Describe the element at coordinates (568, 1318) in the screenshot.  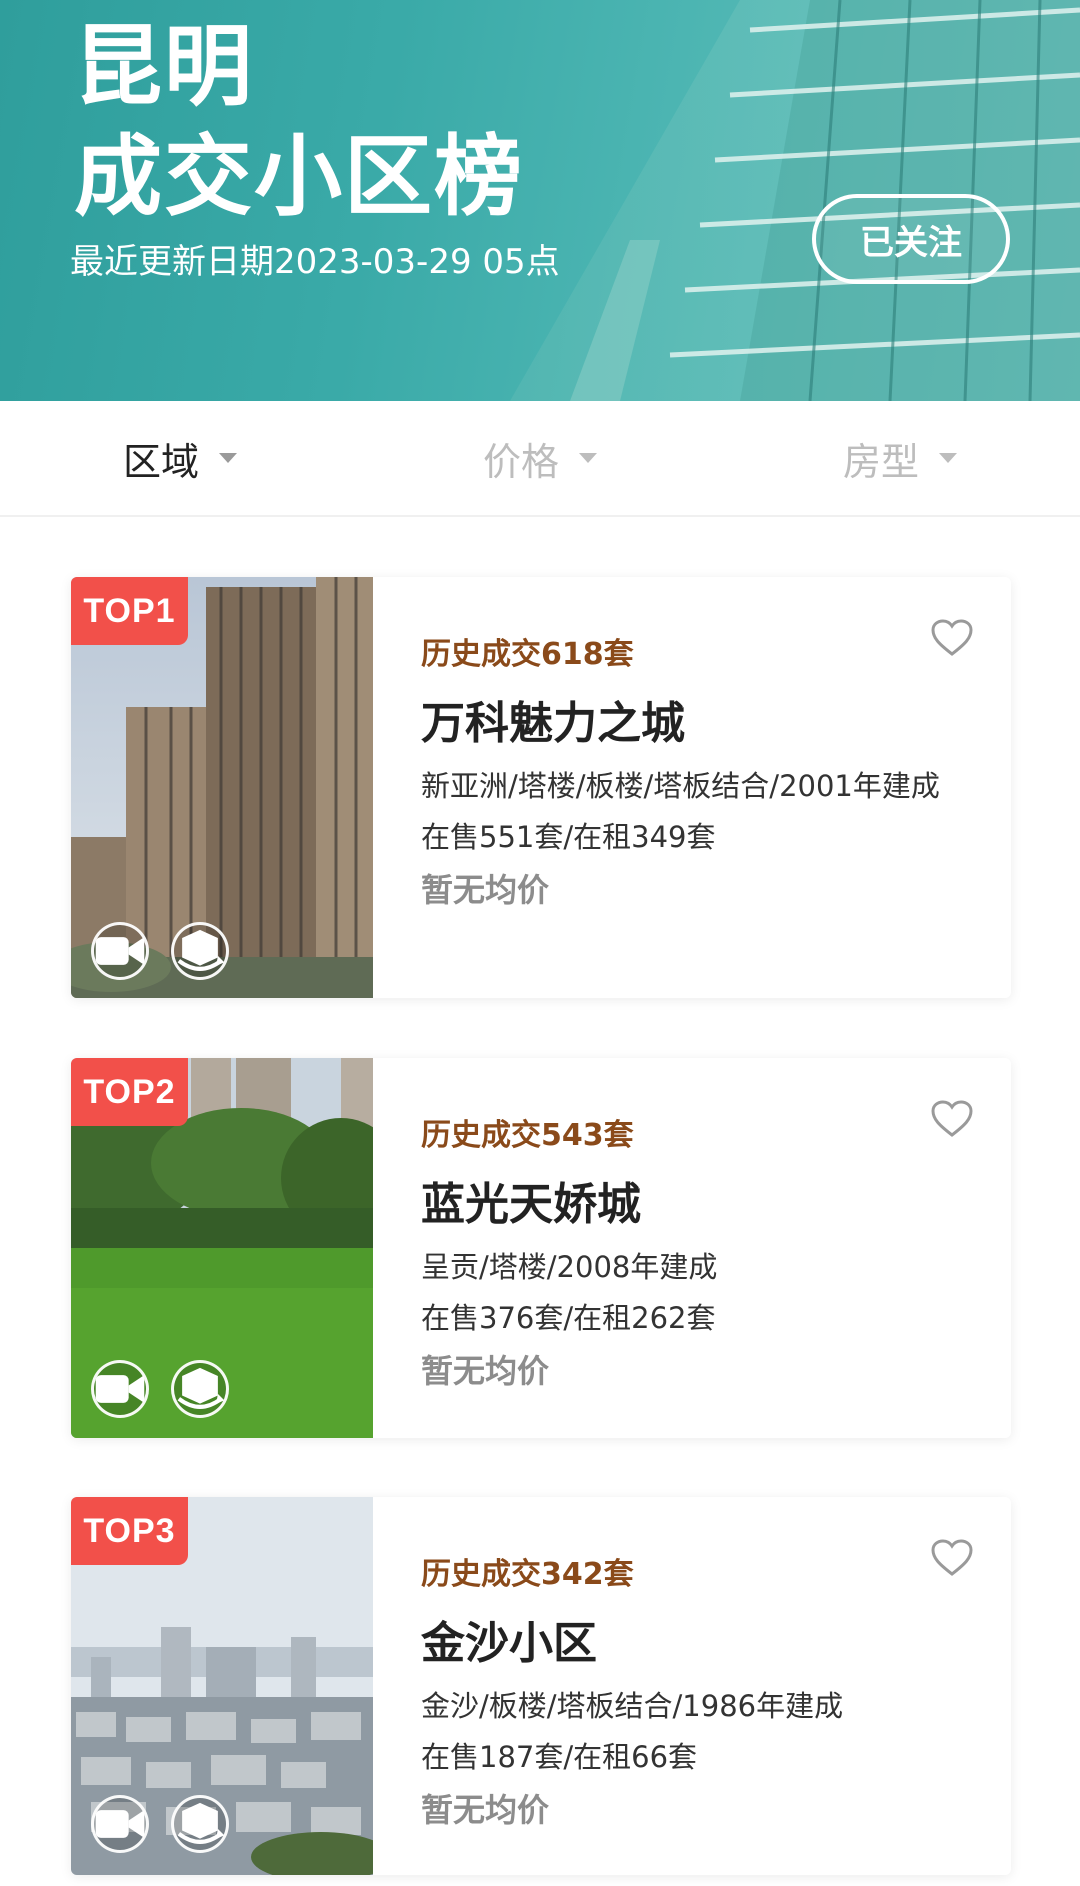
I see `stock-info: 在售376套/在租262套` at that location.